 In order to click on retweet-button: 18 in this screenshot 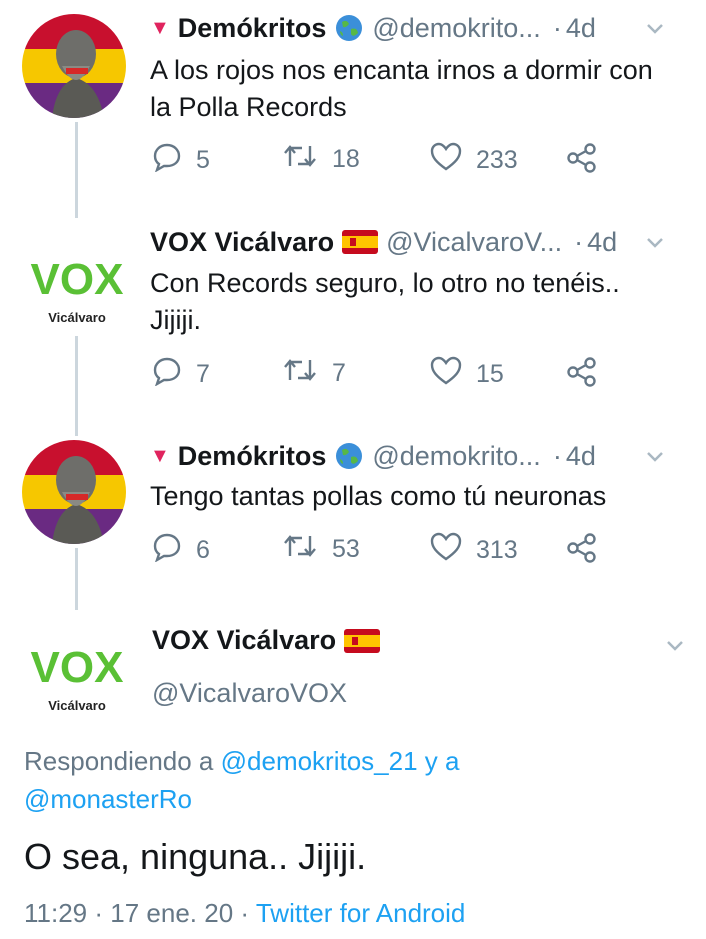, I will do `click(321, 159)`.